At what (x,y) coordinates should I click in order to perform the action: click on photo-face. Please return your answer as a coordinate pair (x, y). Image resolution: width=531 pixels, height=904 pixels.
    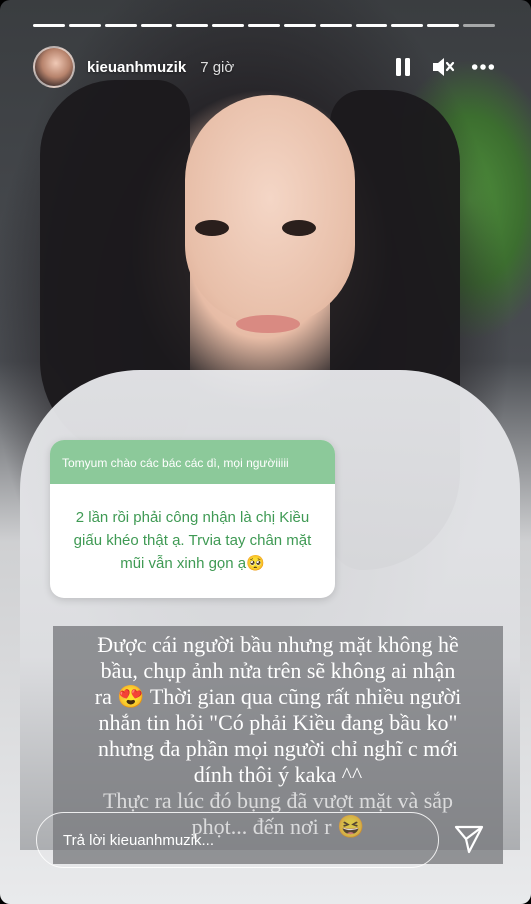
    Looking at the image, I should click on (270, 210).